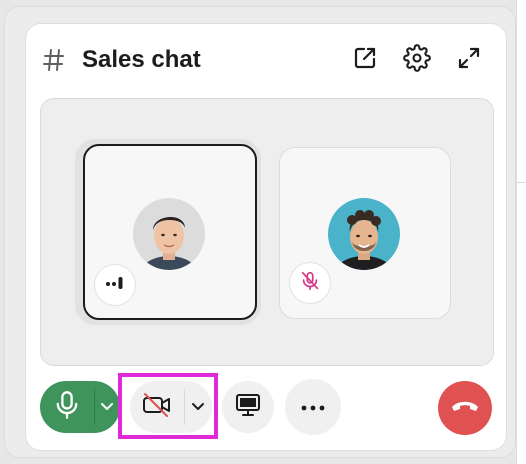 The width and height of the screenshot is (526, 464). What do you see at coordinates (94, 407) in the screenshot?
I see `mic-divider` at bounding box center [94, 407].